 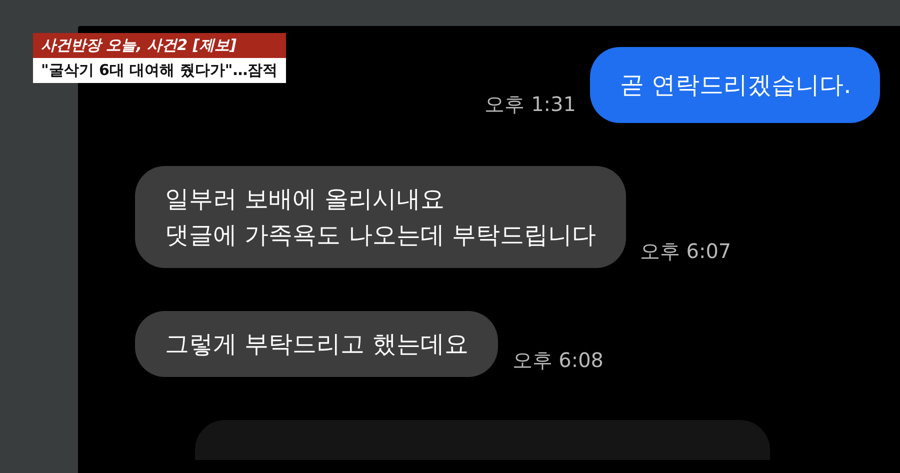 What do you see at coordinates (558, 360) in the screenshot?
I see `message-time: 오후 6:08` at bounding box center [558, 360].